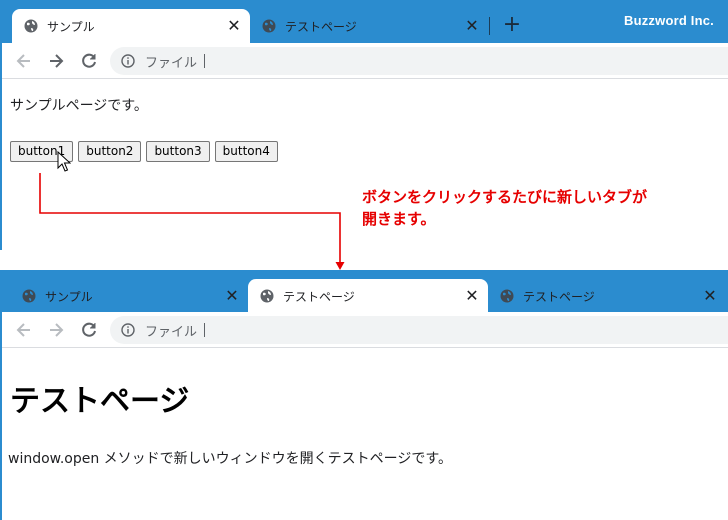  I want to click on button4: button4, so click(246, 151).